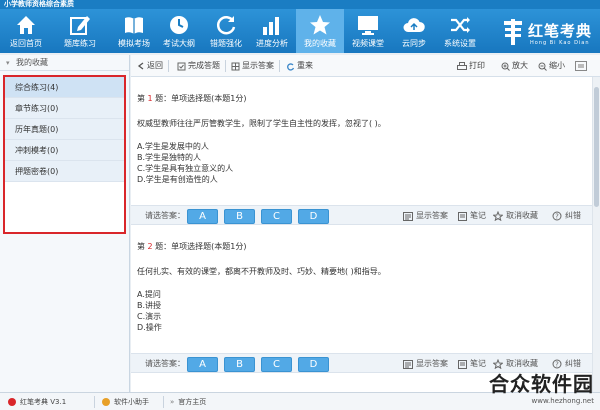 Image resolution: width=600 pixels, height=410 pixels. Describe the element at coordinates (271, 26) in the screenshot. I see `bar-chart-icon` at that location.